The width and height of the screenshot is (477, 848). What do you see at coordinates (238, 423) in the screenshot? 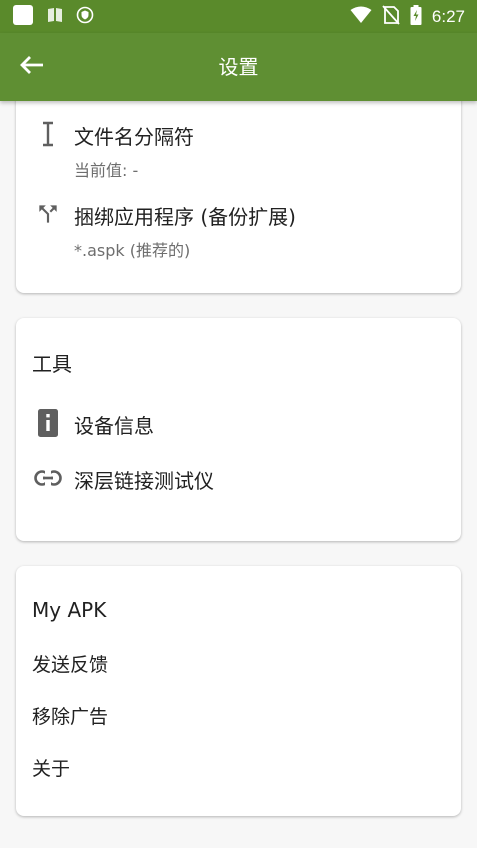
I see `pref-device-info: 设备信息` at bounding box center [238, 423].